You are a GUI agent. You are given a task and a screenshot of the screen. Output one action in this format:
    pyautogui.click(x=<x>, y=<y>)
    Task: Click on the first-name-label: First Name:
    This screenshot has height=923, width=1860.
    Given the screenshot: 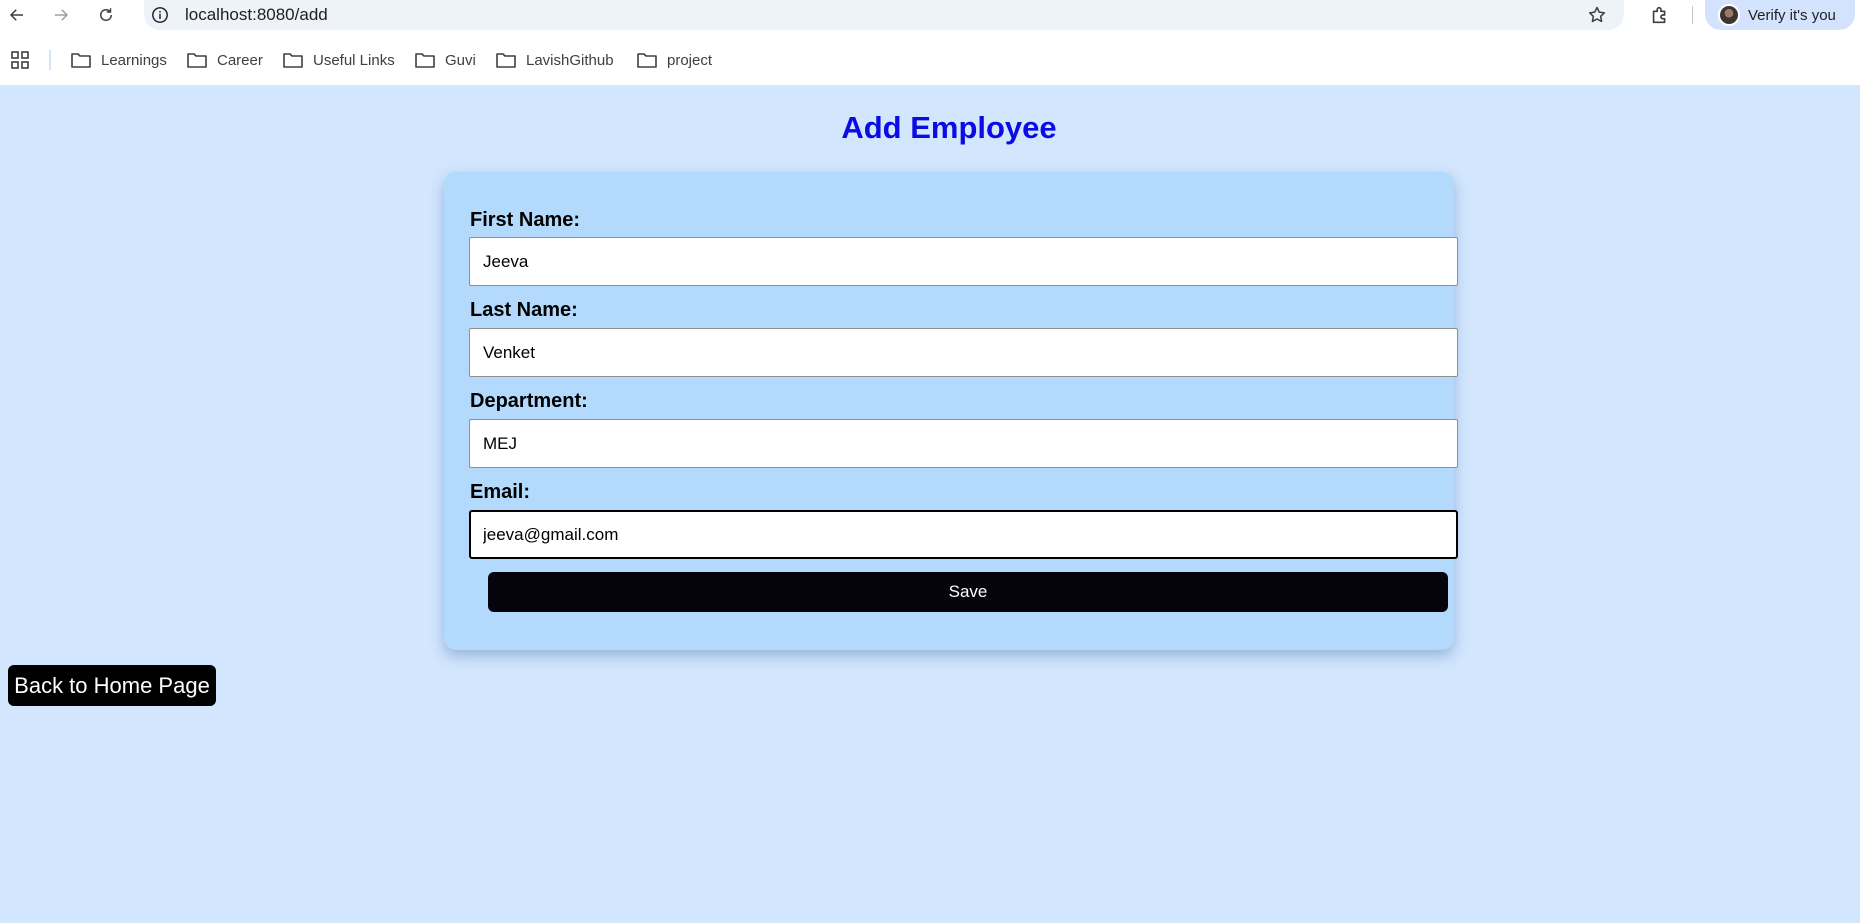 What is the action you would take?
    pyautogui.click(x=525, y=220)
    